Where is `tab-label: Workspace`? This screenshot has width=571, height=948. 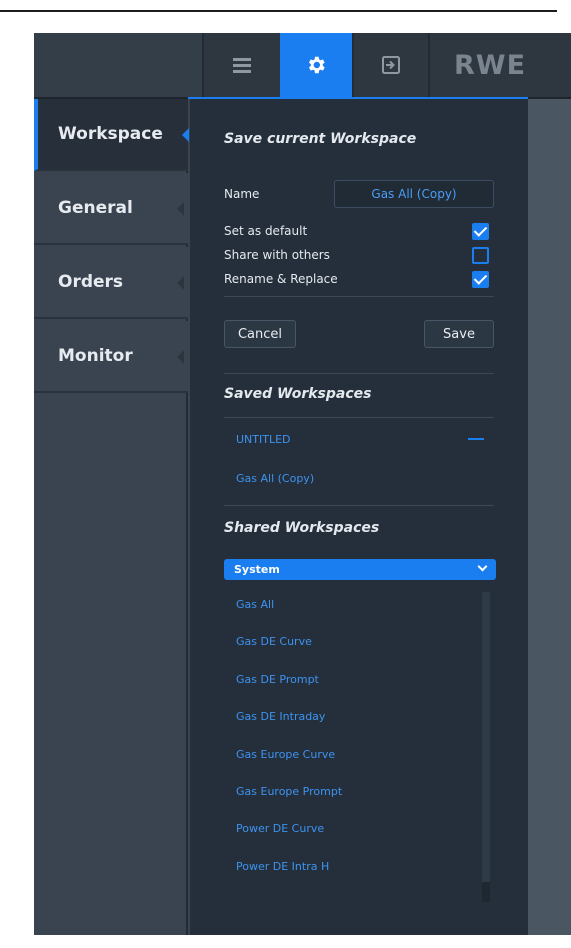 tab-label: Workspace is located at coordinates (110, 134).